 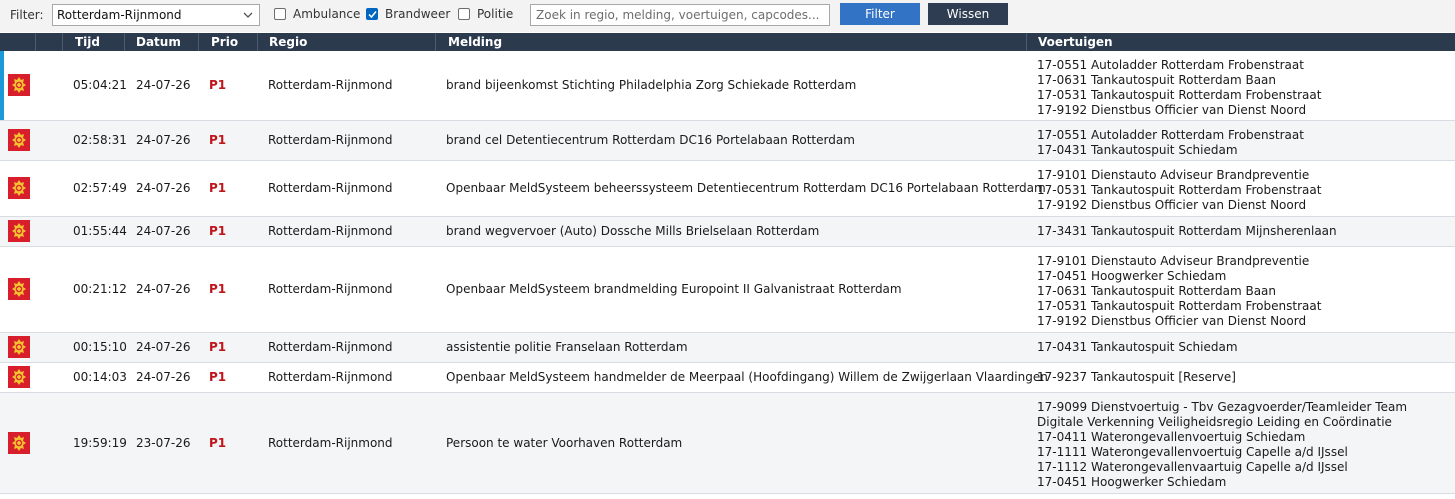 What do you see at coordinates (100, 289) in the screenshot?
I see `cell-time: 00:21:12` at bounding box center [100, 289].